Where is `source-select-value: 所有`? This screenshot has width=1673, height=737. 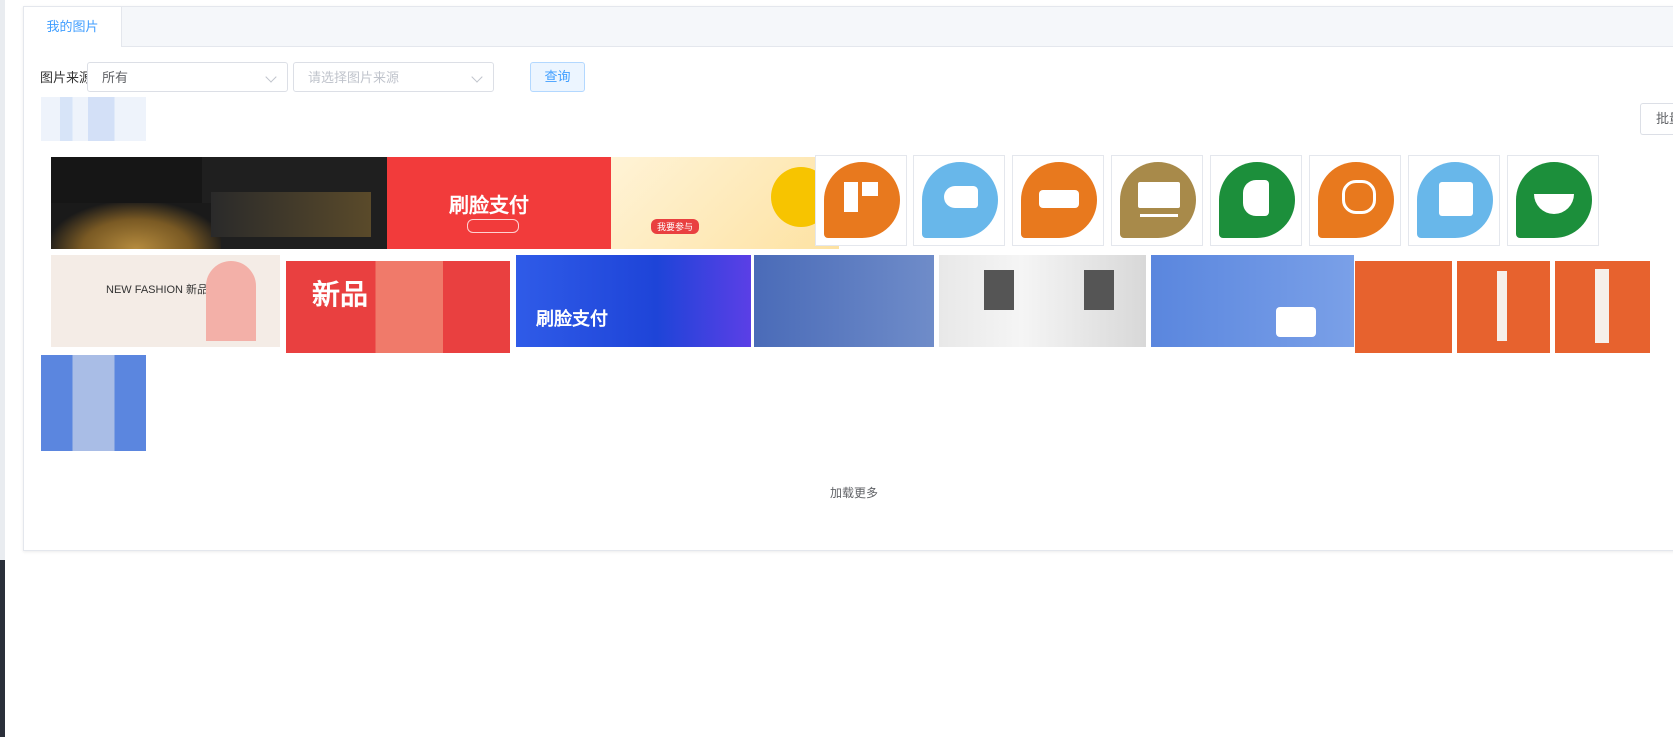
source-select-value: 所有 is located at coordinates (115, 77).